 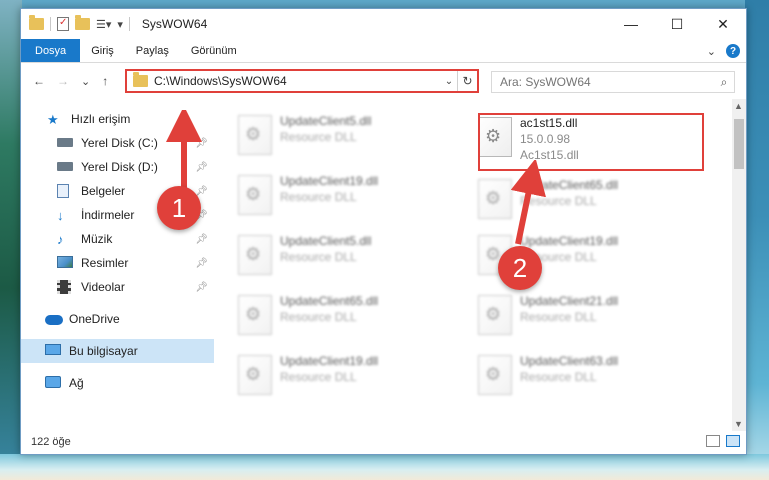 What do you see at coordinates (724, 82) in the screenshot?
I see `search-icon: ⌕` at bounding box center [724, 82].